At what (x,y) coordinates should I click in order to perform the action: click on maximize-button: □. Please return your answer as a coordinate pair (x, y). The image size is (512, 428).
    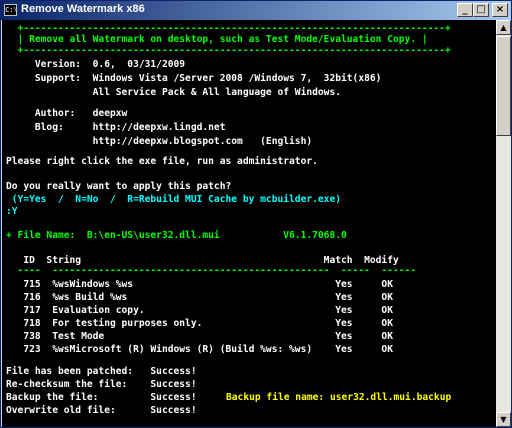
    Looking at the image, I should click on (481, 10).